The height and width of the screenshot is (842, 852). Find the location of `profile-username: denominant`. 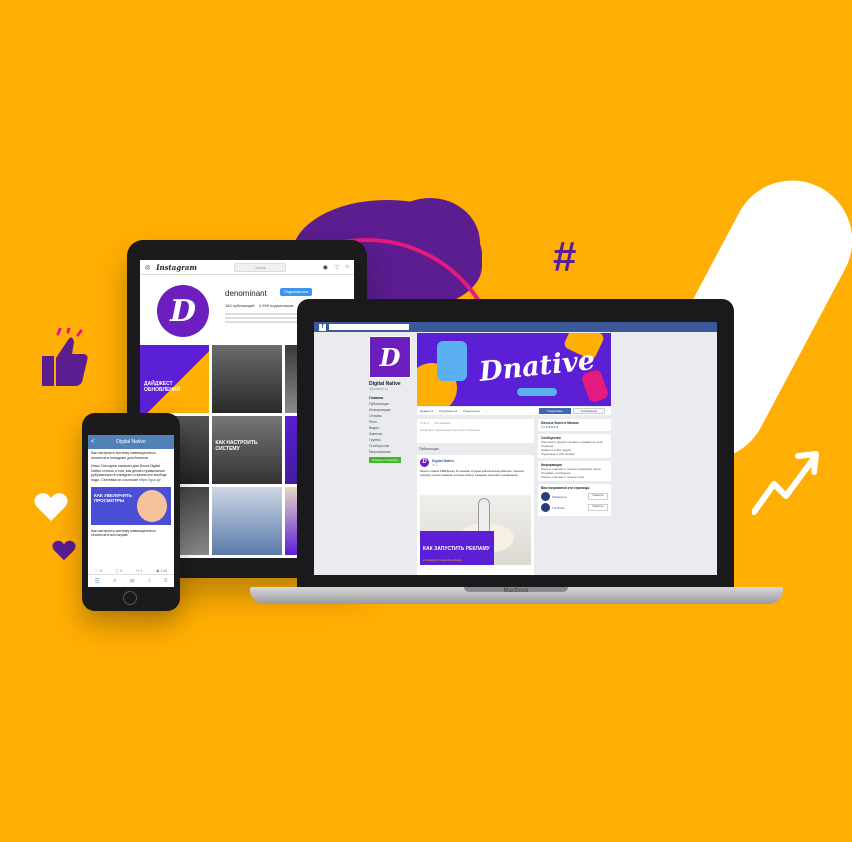

profile-username: denominant is located at coordinates (246, 293).